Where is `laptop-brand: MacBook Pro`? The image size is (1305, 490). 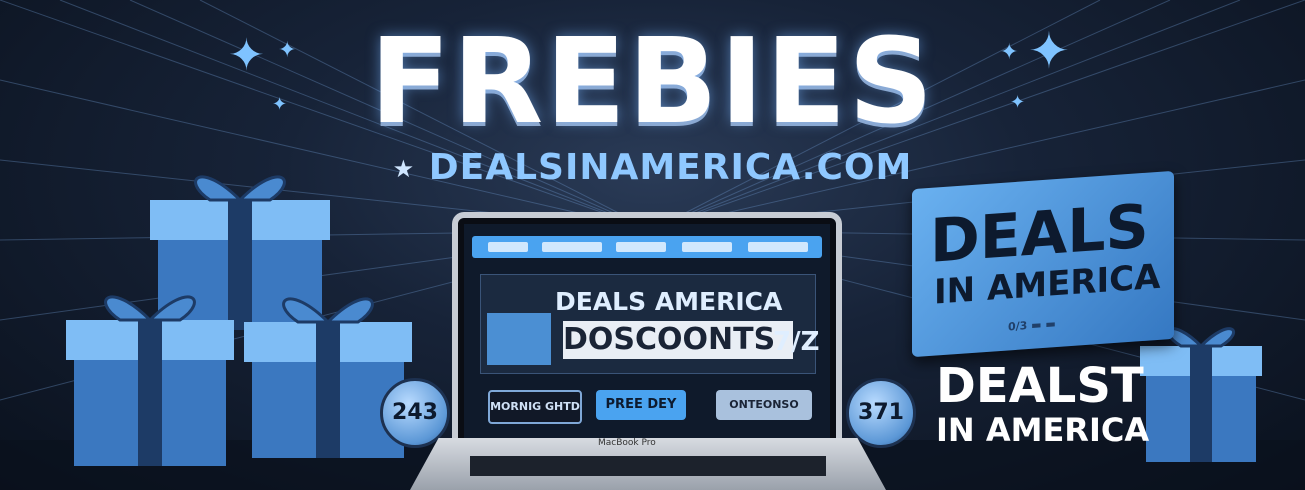
laptop-brand: MacBook Pro is located at coordinates (627, 443).